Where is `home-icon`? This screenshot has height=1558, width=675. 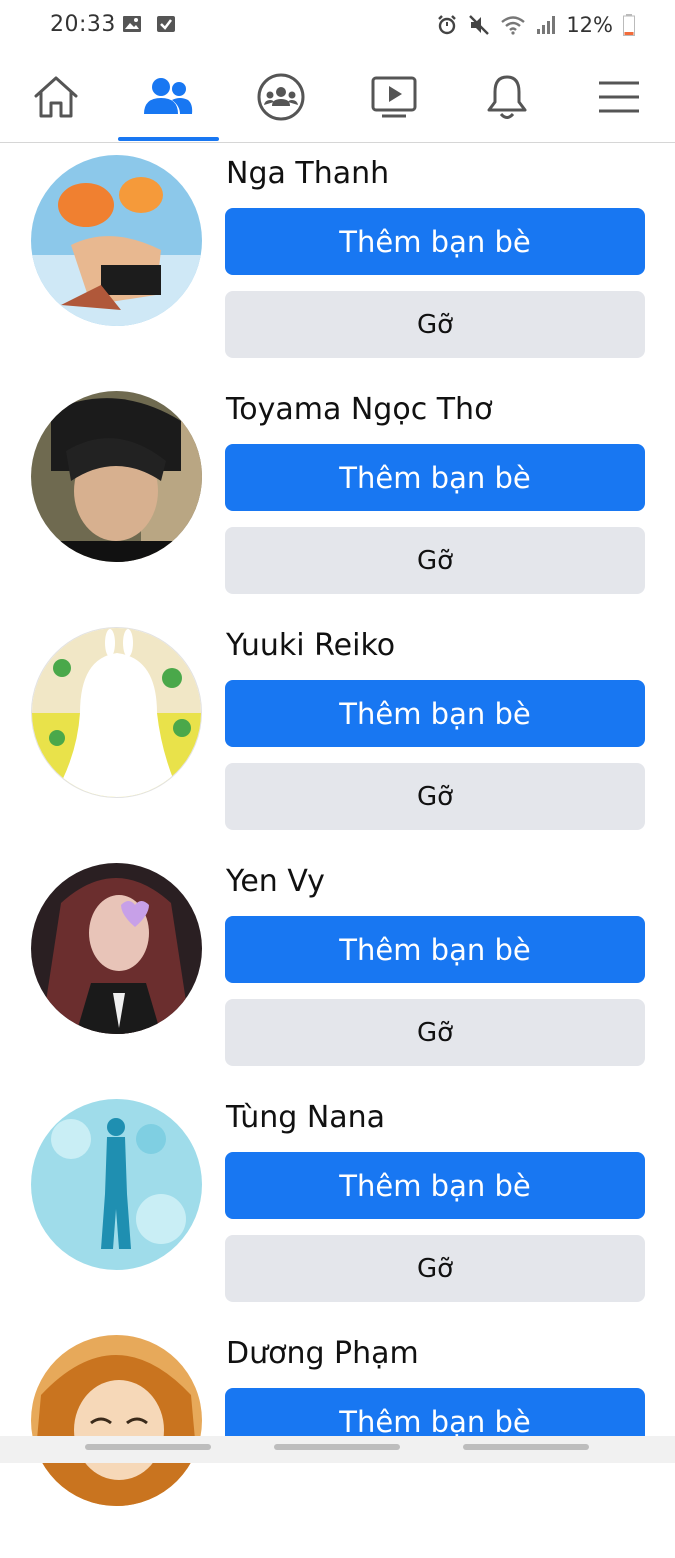 home-icon is located at coordinates (56, 97).